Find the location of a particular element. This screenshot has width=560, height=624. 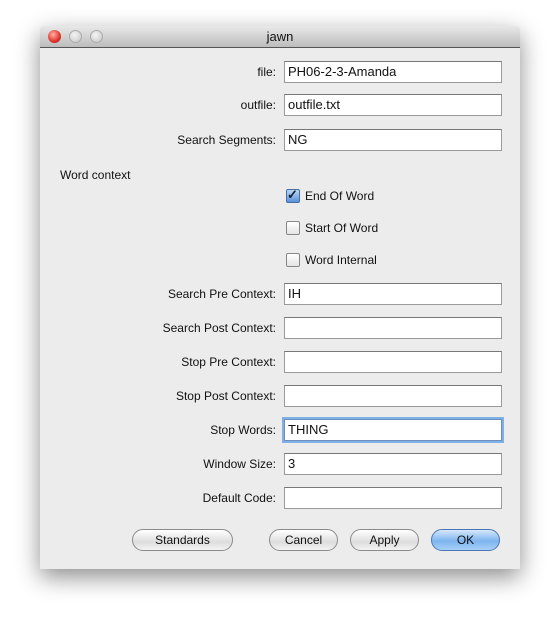

file-input: PH06-2-3-Amanda is located at coordinates (393, 72).